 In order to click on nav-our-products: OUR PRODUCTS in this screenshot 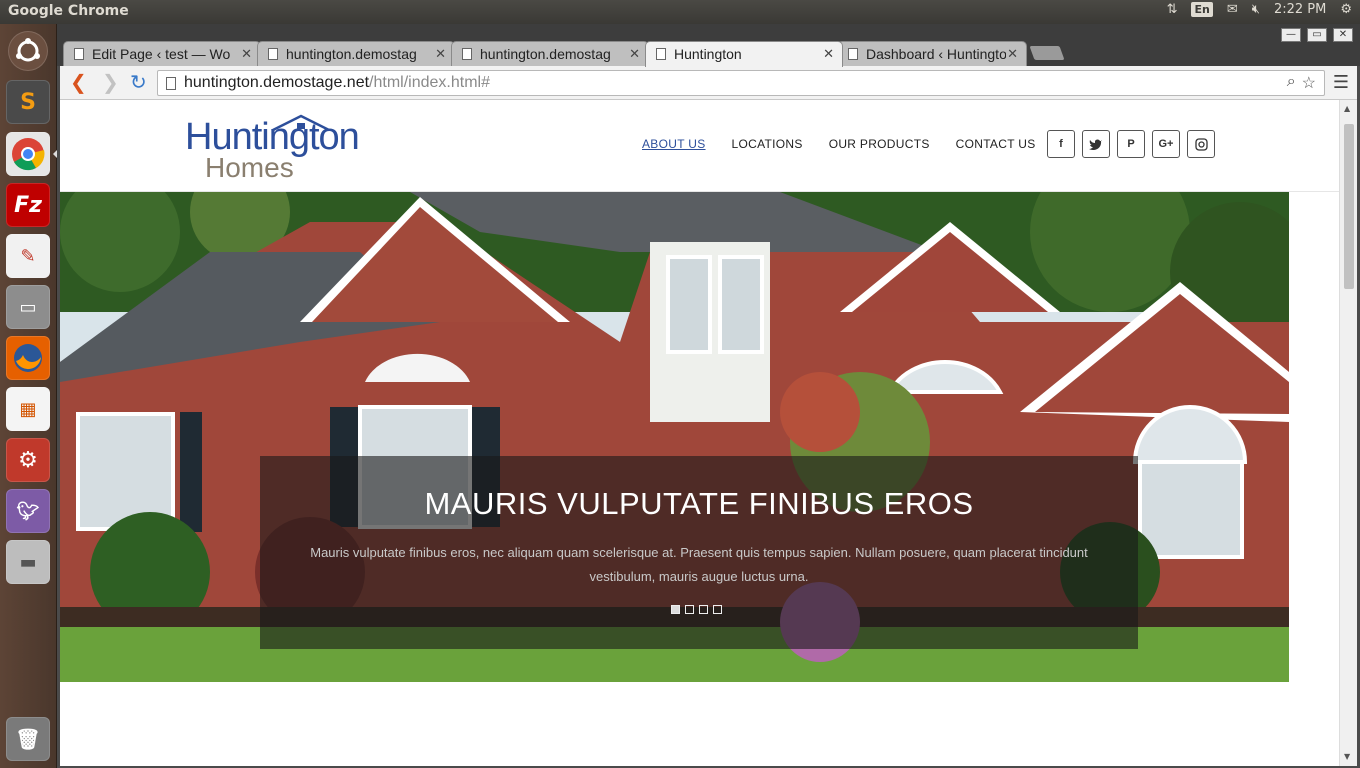, I will do `click(879, 144)`.